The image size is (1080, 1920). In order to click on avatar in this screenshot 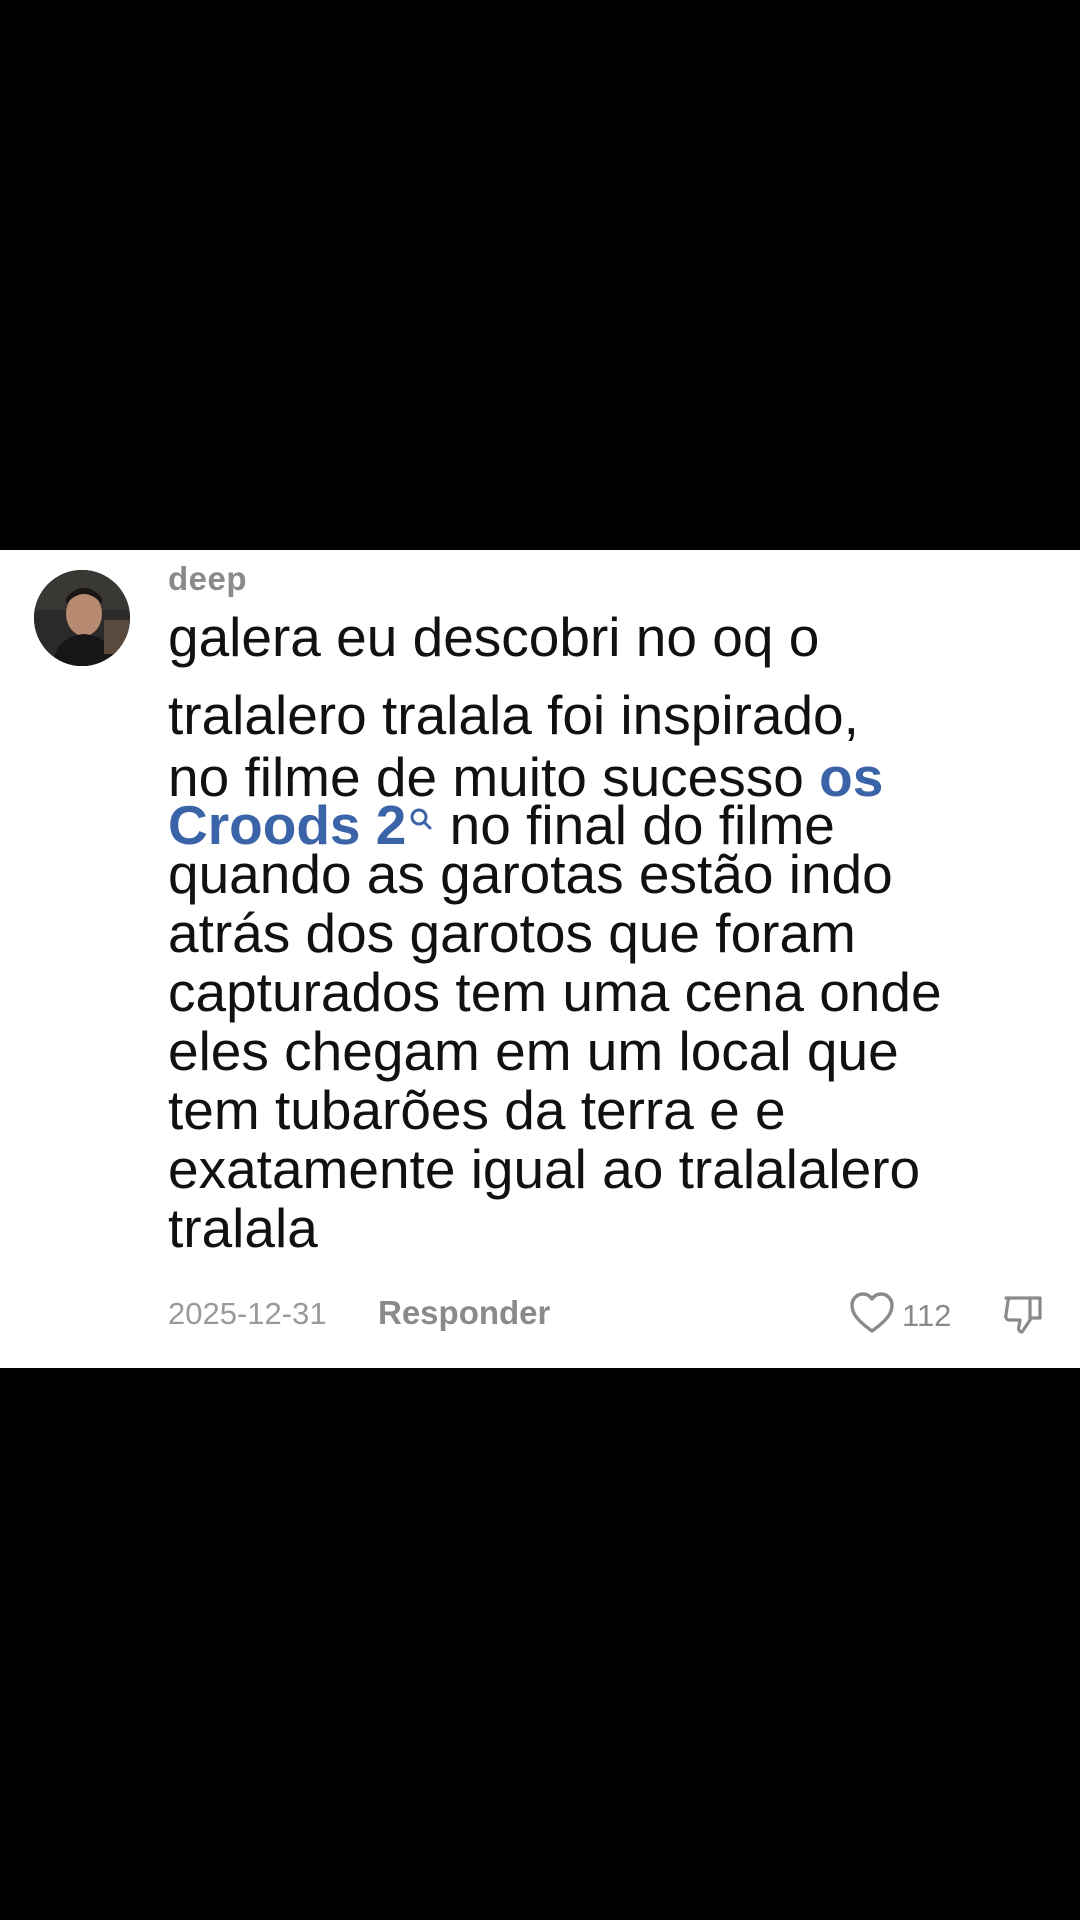, I will do `click(82, 618)`.